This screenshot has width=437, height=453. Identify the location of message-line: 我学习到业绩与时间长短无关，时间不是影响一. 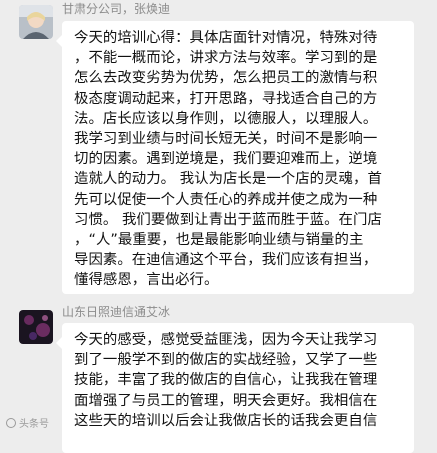
(226, 139).